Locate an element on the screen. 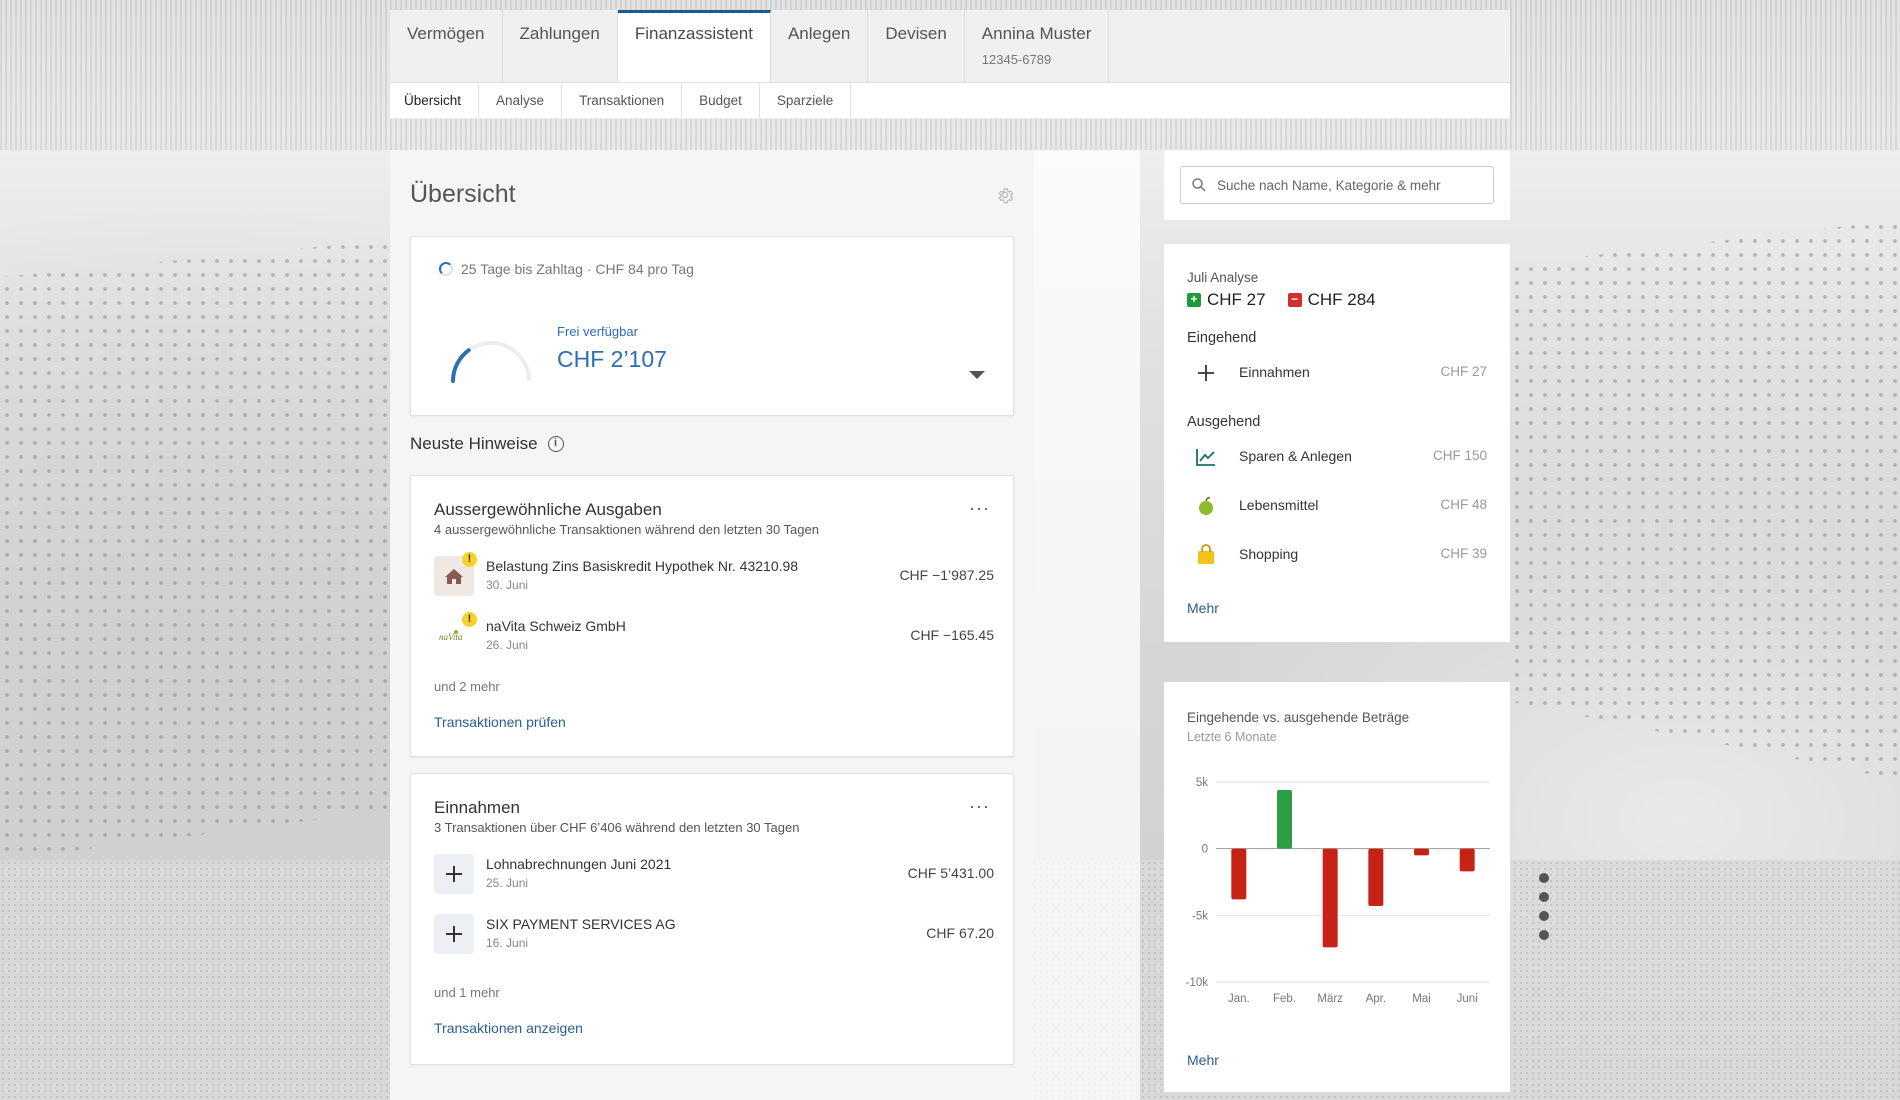 Image resolution: width=1900 pixels, height=1100 pixels. card-title: Aussergewöhnliche Ausgaben is located at coordinates (548, 509).